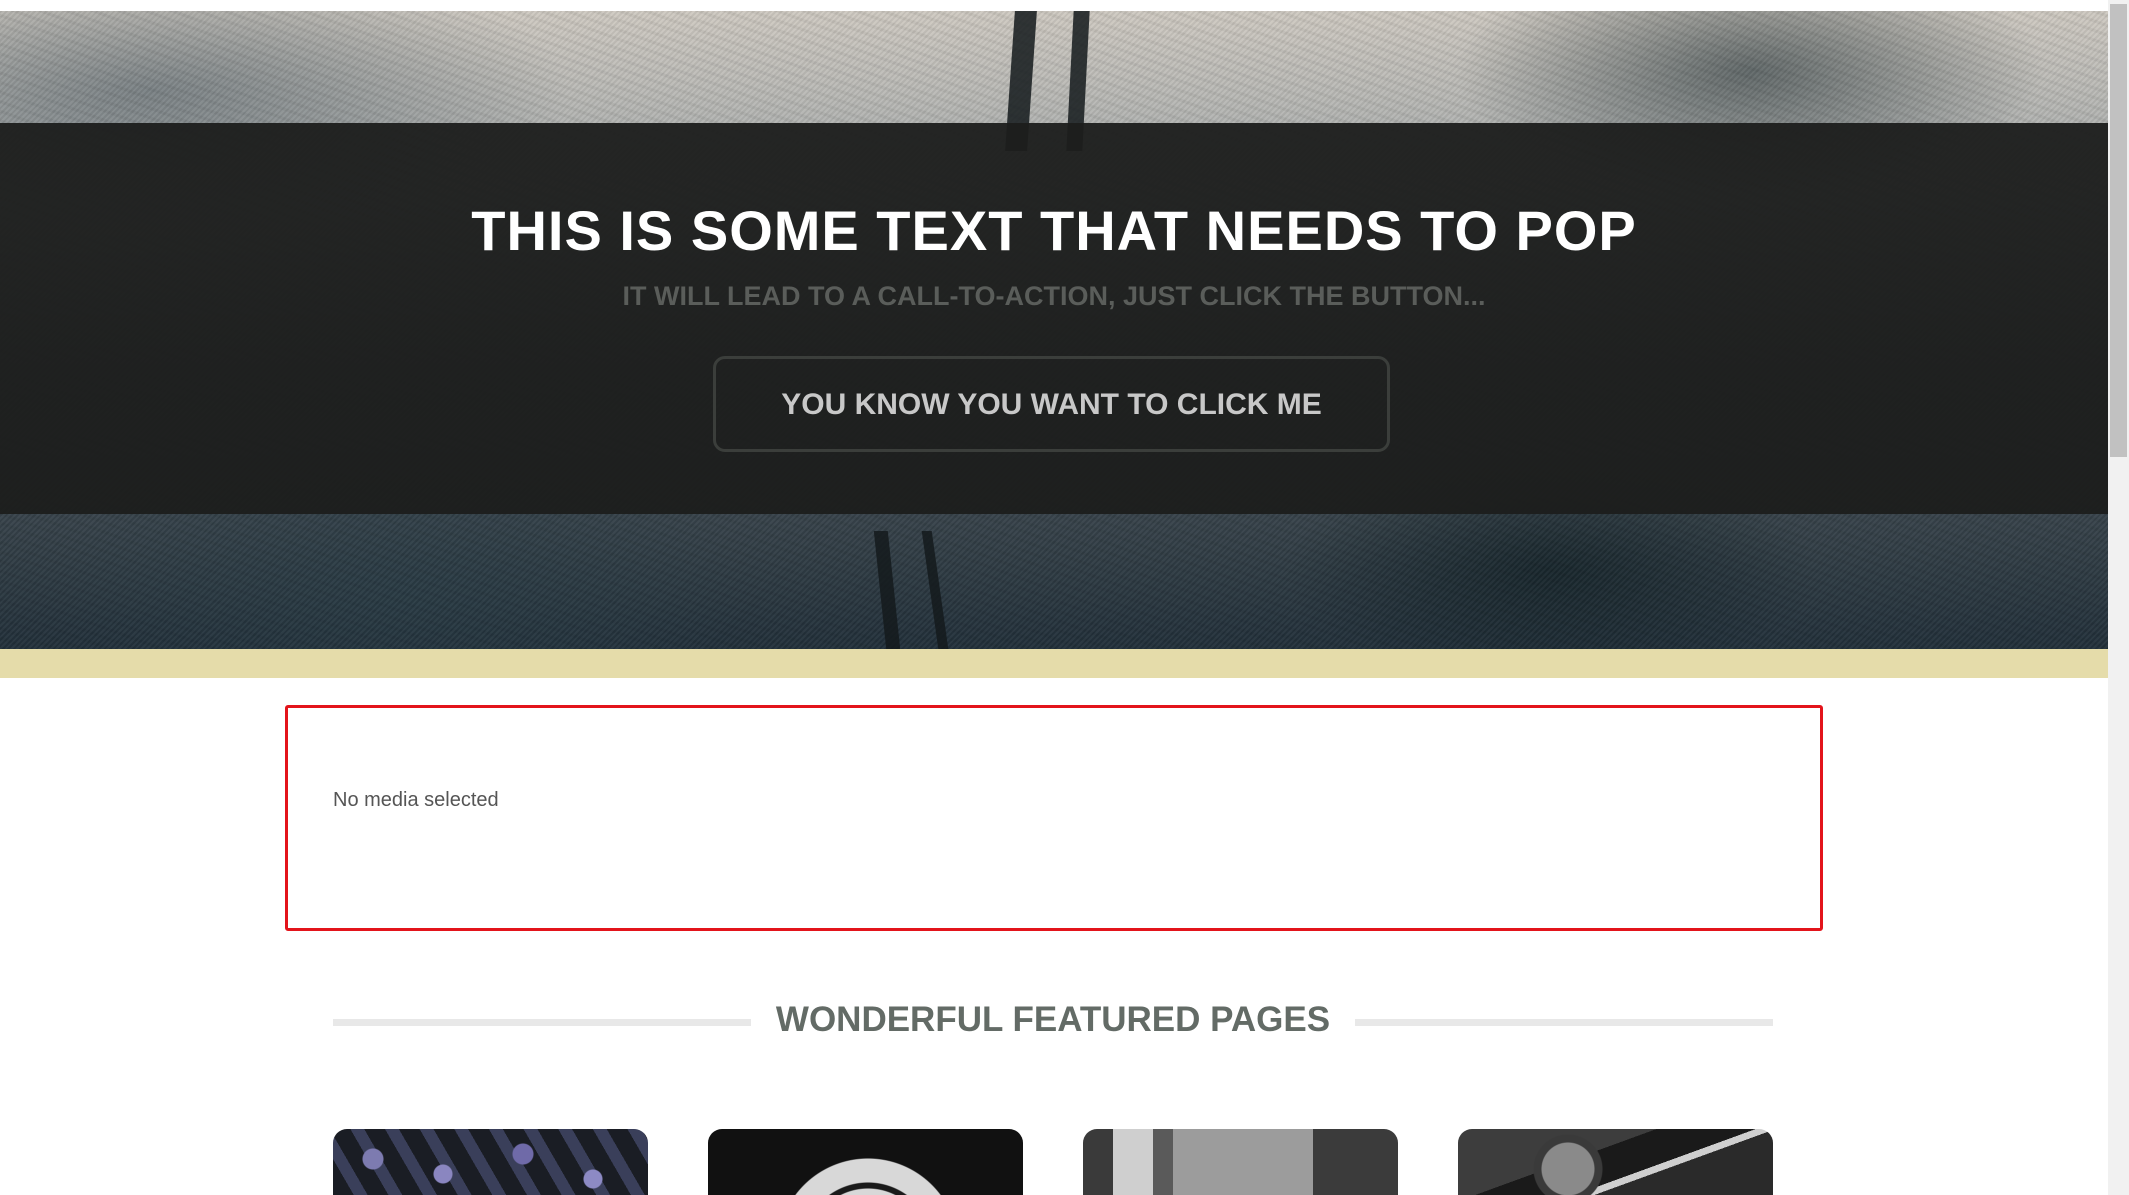 Image resolution: width=2129 pixels, height=1195 pixels. What do you see at coordinates (1054, 663) in the screenshot?
I see `cream-divider-band` at bounding box center [1054, 663].